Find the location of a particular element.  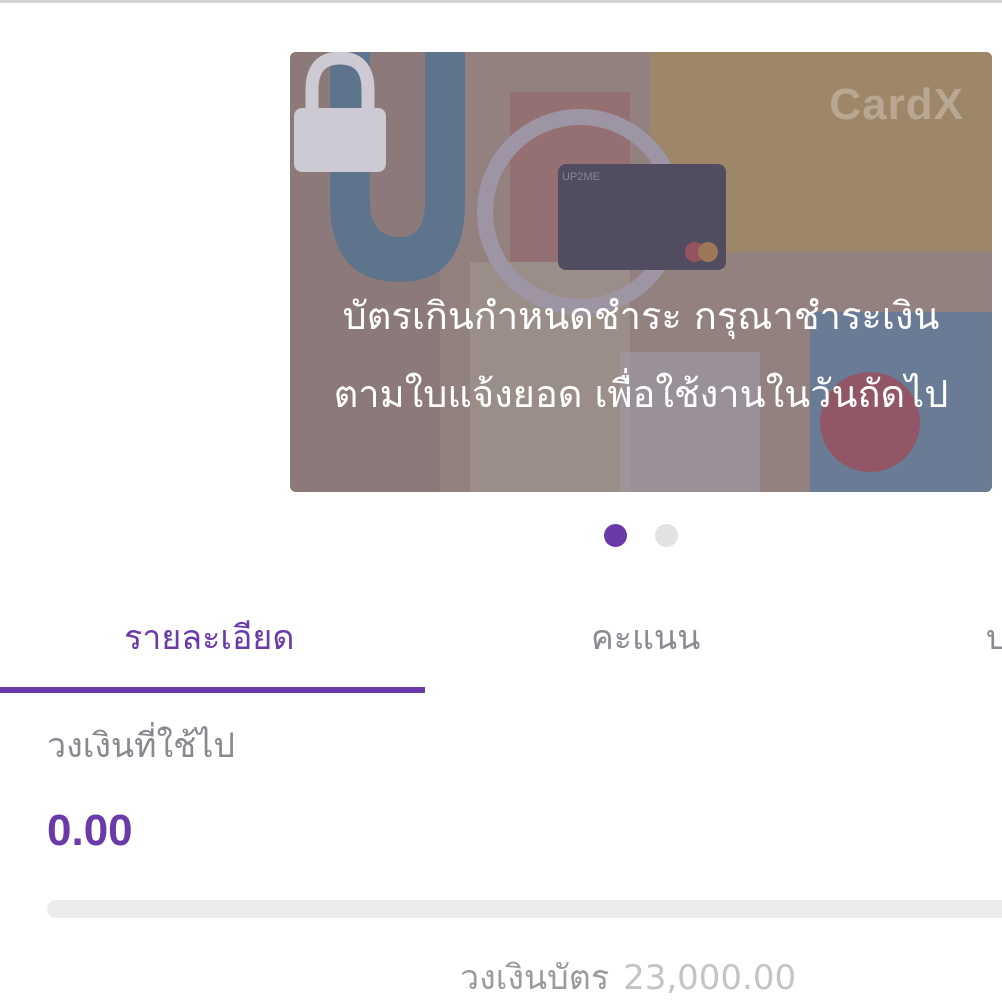

carousel-dot is located at coordinates (666, 535).